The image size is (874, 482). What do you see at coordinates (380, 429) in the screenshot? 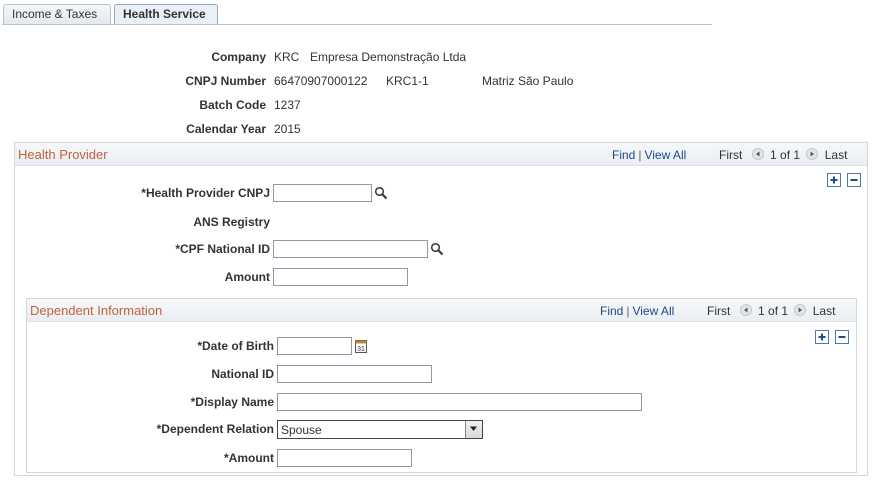
I see `dependent-relation-select: Spouse` at bounding box center [380, 429].